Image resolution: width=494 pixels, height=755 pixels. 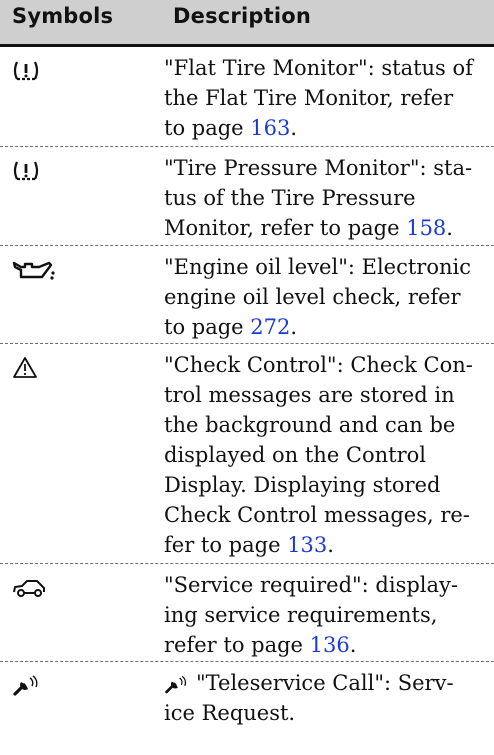 I want to click on warning-triangle-icon, so click(x=42, y=369).